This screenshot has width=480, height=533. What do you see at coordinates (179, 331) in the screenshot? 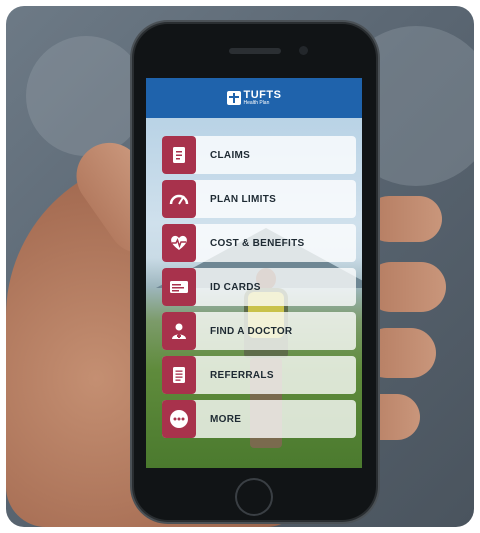
I see `doctor-icon` at bounding box center [179, 331].